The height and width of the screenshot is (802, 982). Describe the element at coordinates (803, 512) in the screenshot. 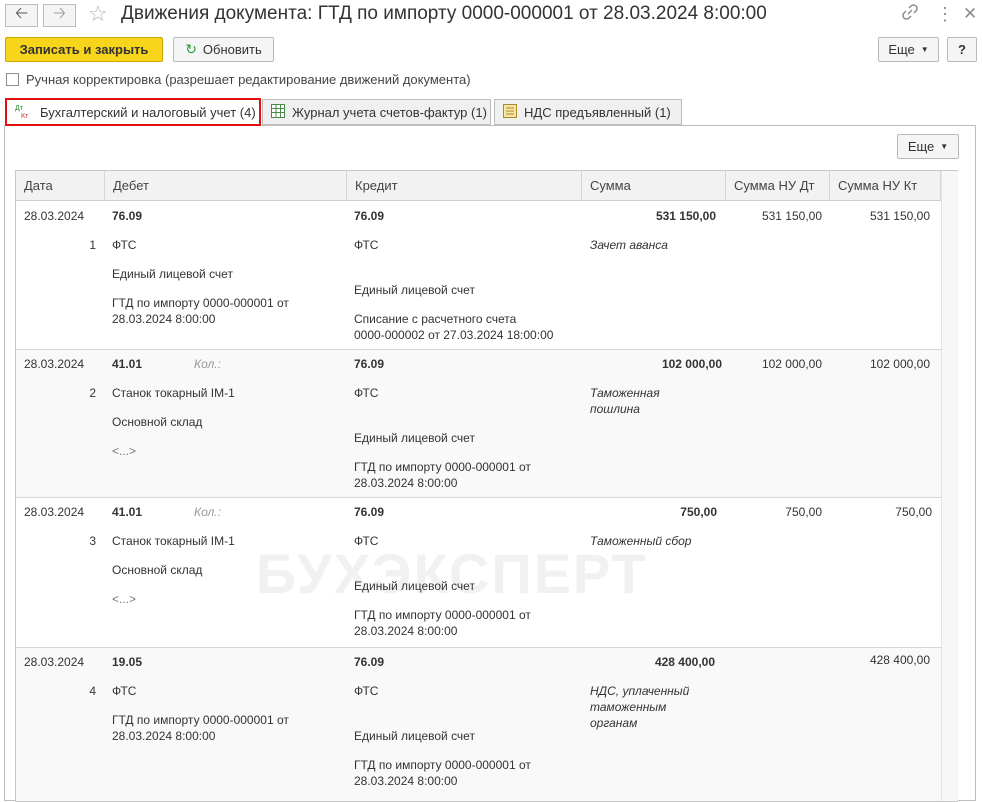

I see `row-amount-nu-dt: 750,00` at that location.